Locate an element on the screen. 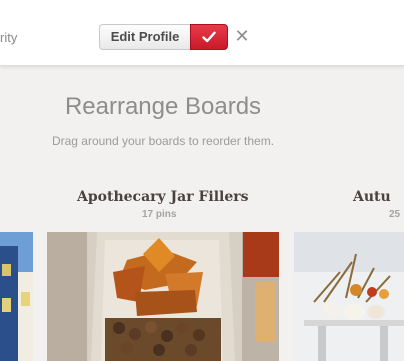 The height and width of the screenshot is (361, 404). checkmark-icon is located at coordinates (209, 37).